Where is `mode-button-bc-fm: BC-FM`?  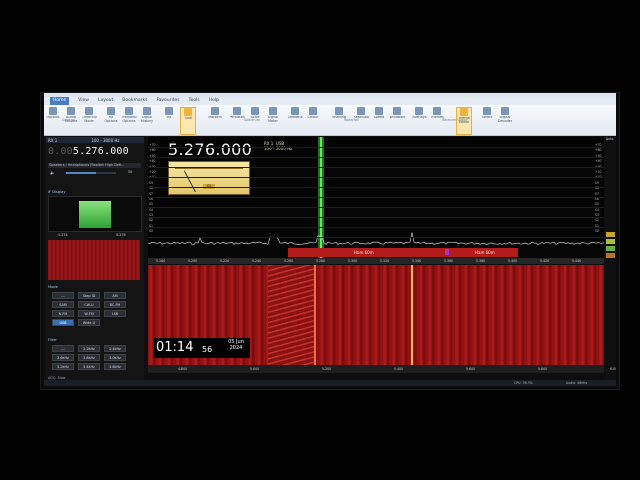 mode-button-bc-fm: BC-FM is located at coordinates (115, 304).